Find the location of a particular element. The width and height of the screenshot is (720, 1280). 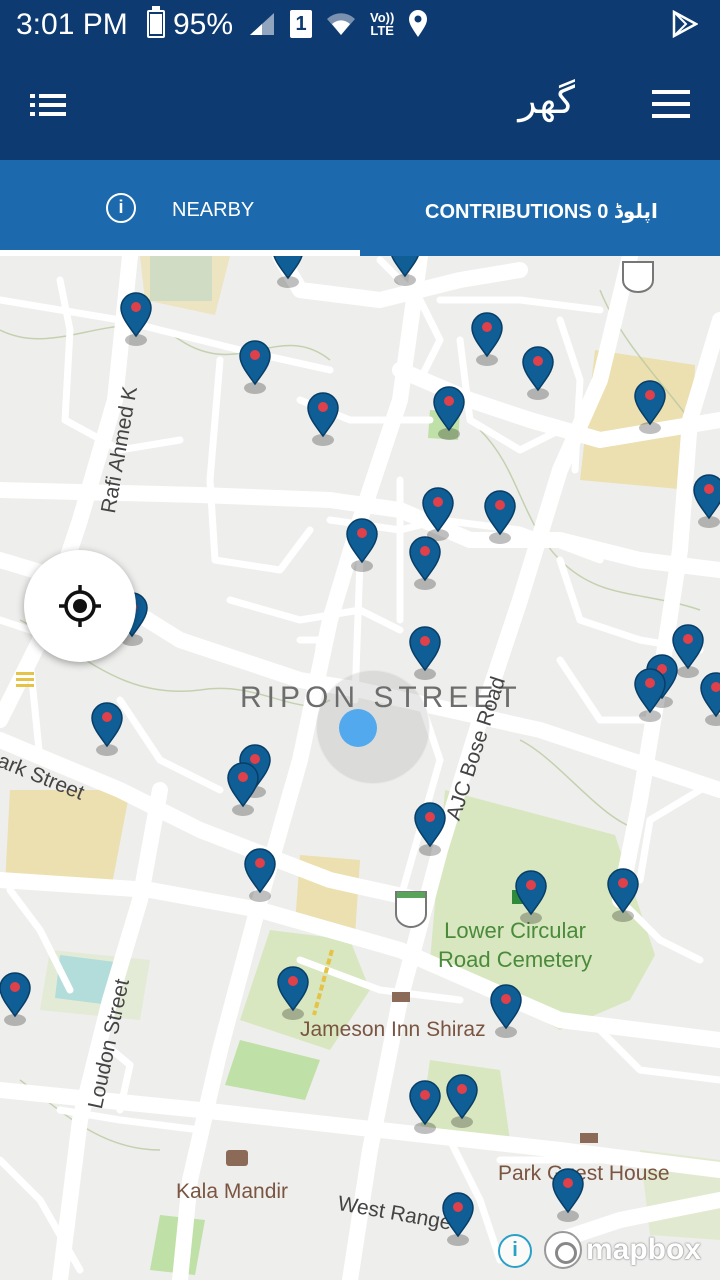

place-label-hotel: Jameson Inn Shiraz is located at coordinates (393, 1029).